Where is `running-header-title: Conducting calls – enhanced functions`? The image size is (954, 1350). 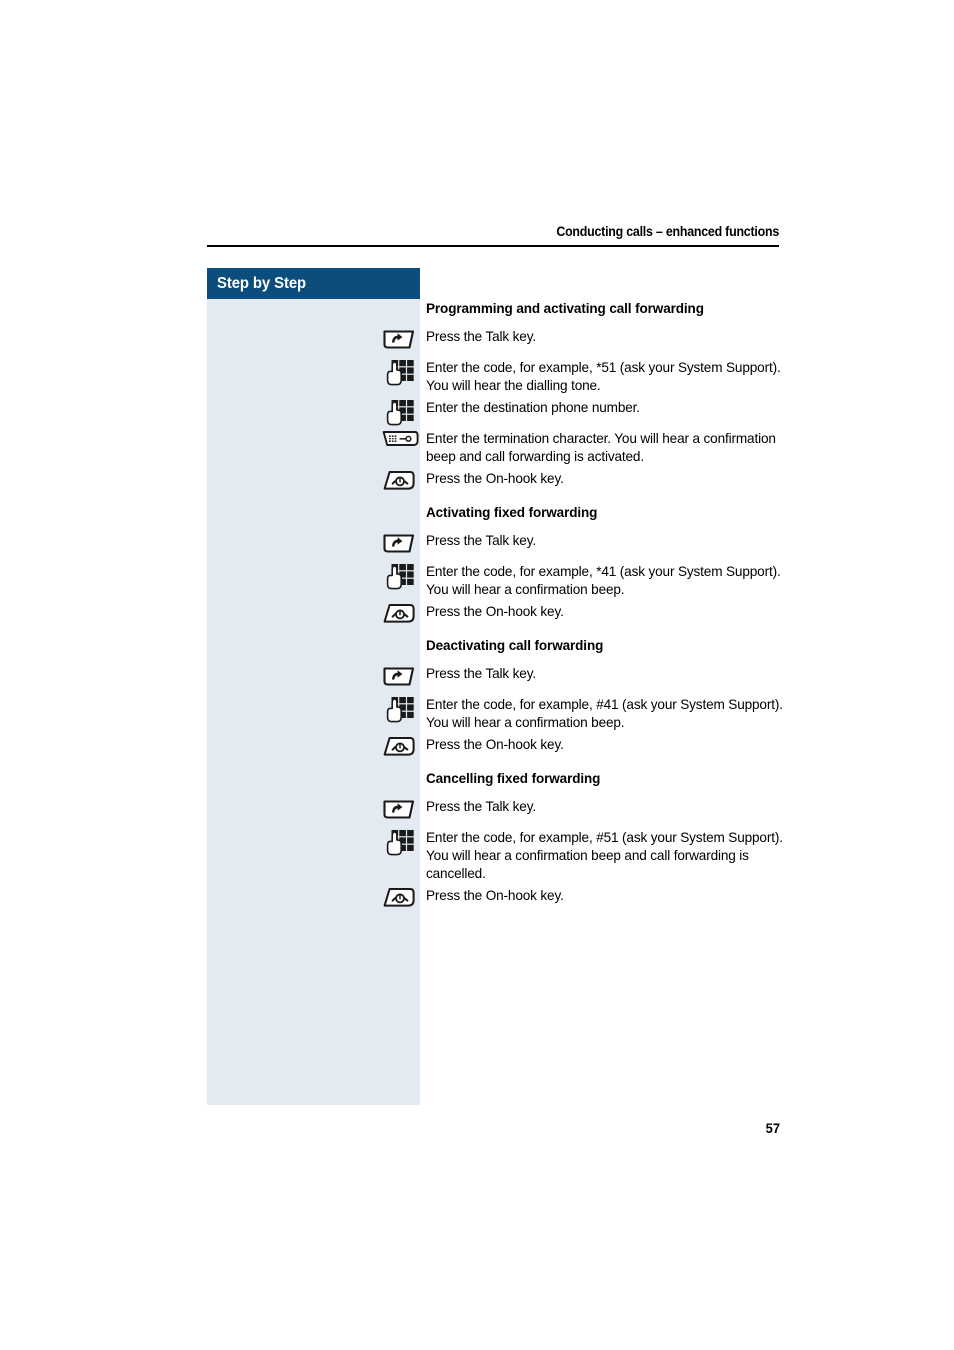 running-header-title: Conducting calls – enhanced functions is located at coordinates (667, 231).